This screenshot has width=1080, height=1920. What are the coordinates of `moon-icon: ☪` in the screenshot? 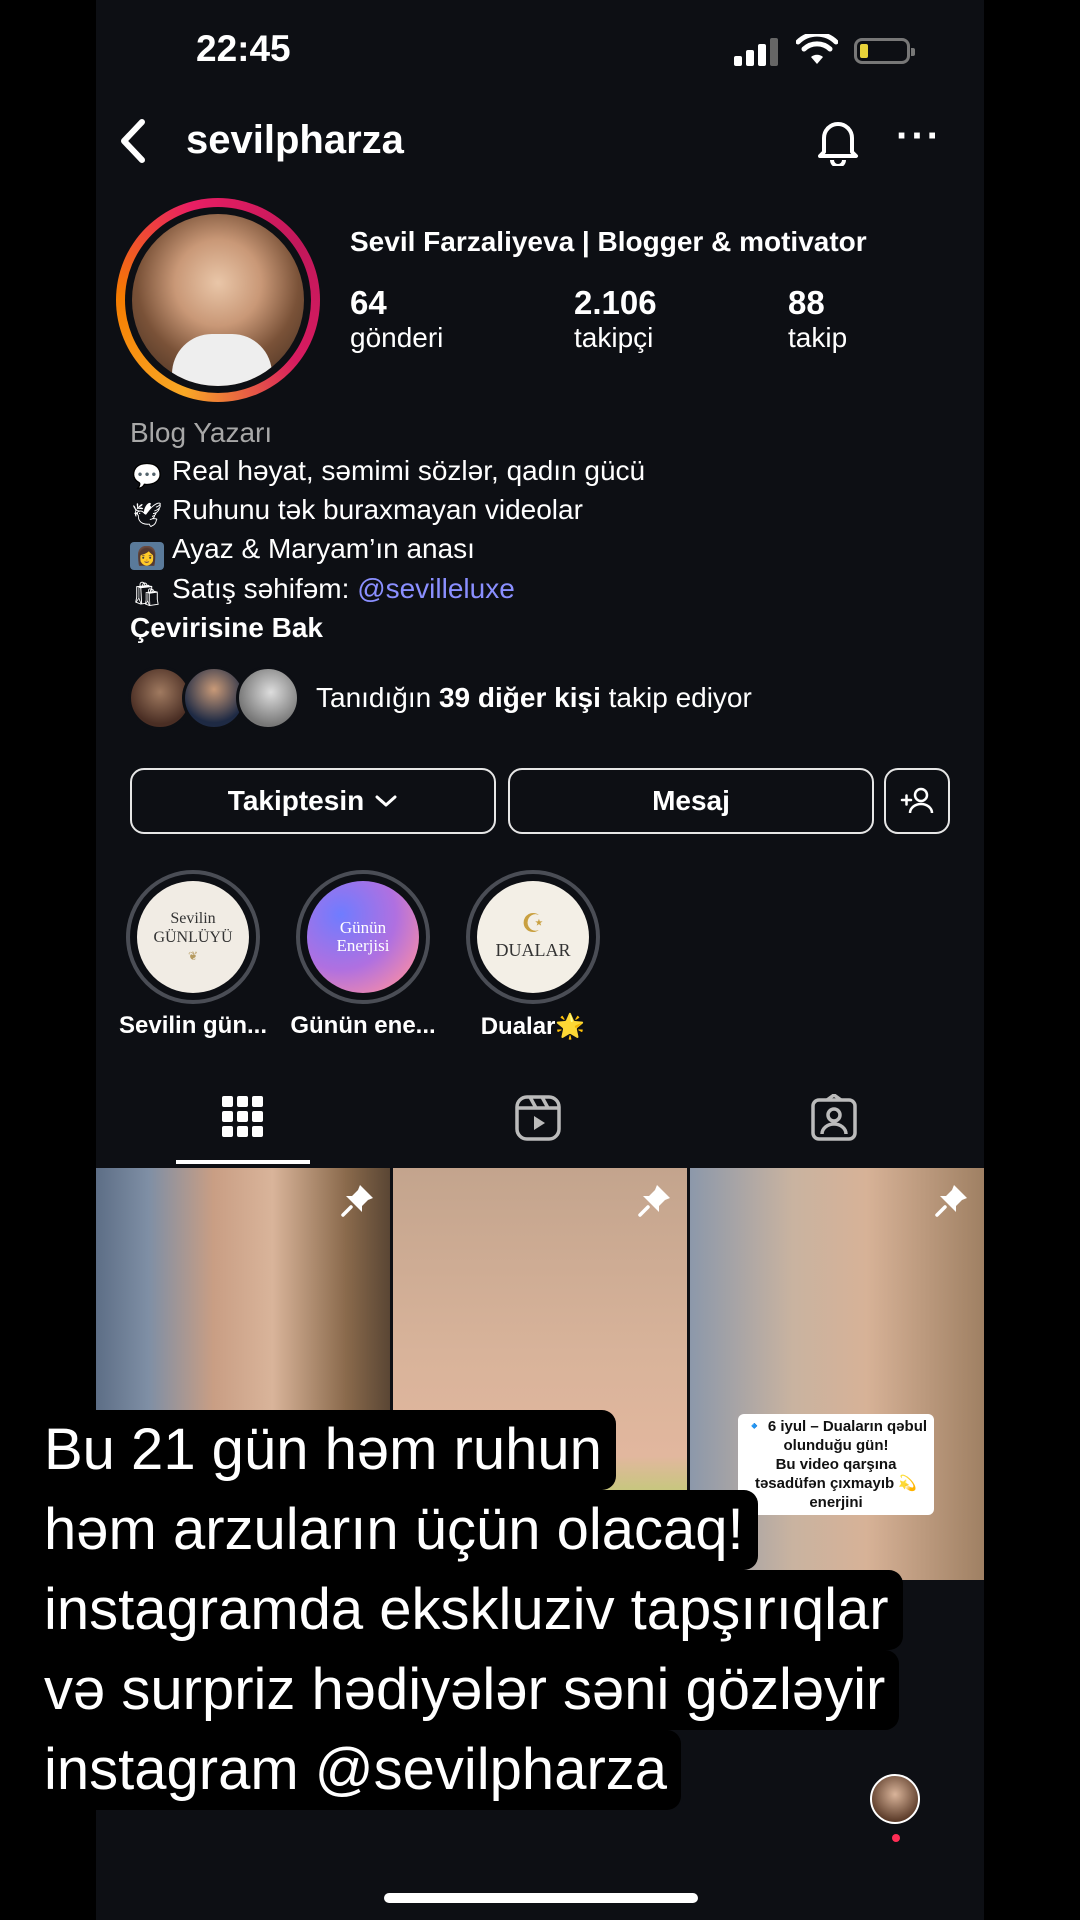 It's located at (533, 923).